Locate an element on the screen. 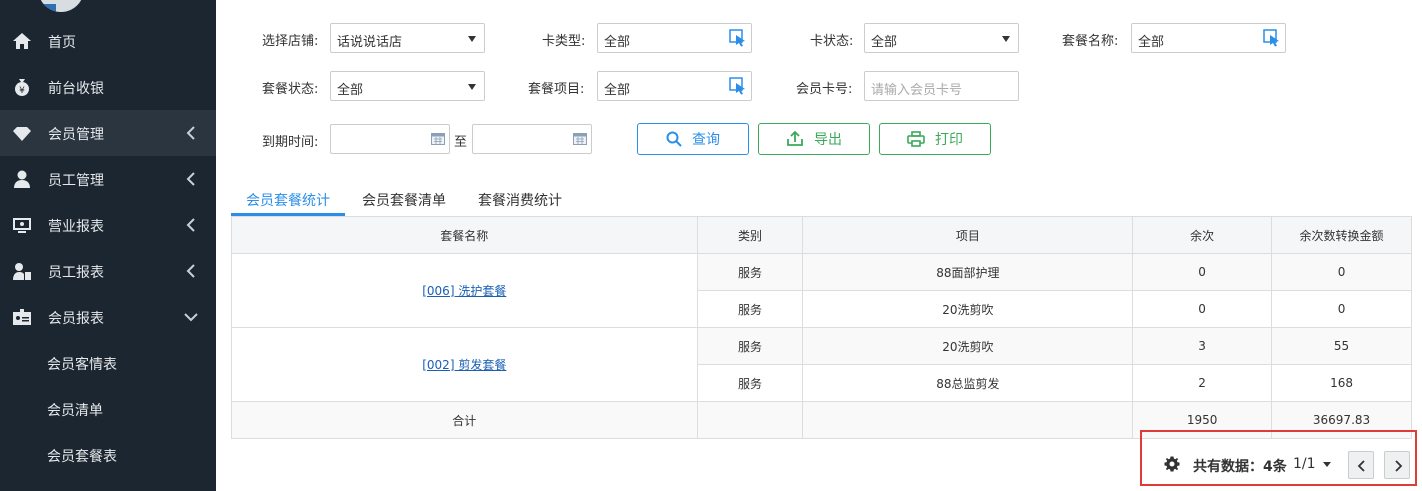  next-page-button is located at coordinates (1397, 465).